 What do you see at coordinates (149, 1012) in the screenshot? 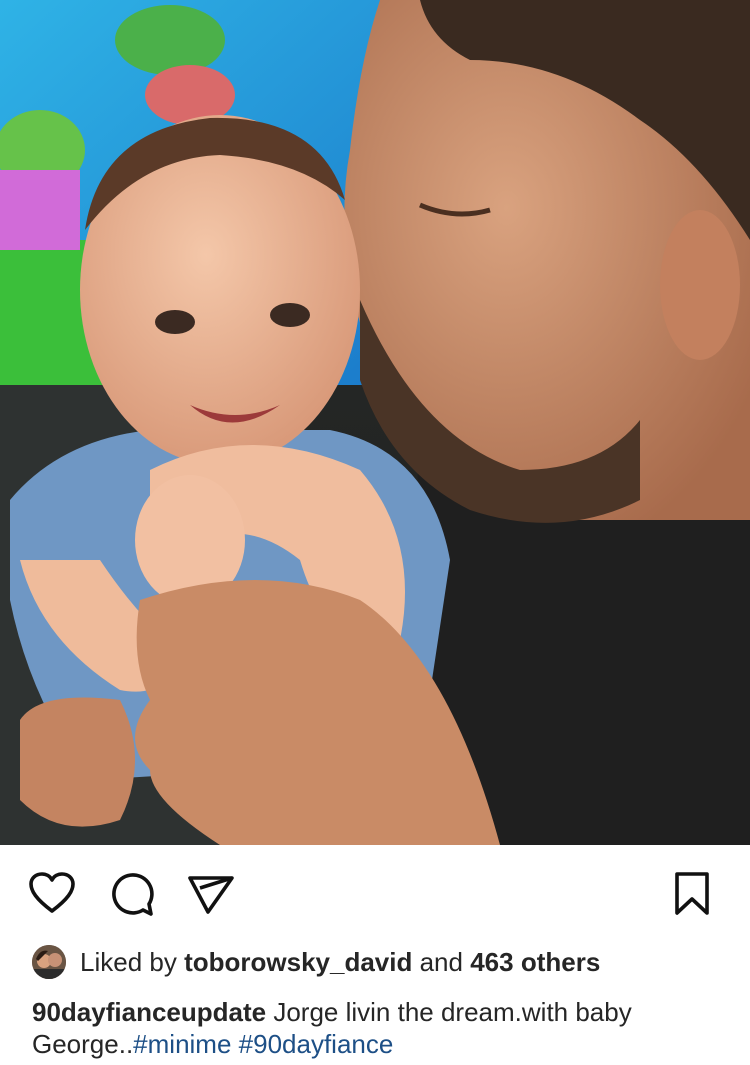
I see `caption-username: 90dayfianceupdate` at bounding box center [149, 1012].